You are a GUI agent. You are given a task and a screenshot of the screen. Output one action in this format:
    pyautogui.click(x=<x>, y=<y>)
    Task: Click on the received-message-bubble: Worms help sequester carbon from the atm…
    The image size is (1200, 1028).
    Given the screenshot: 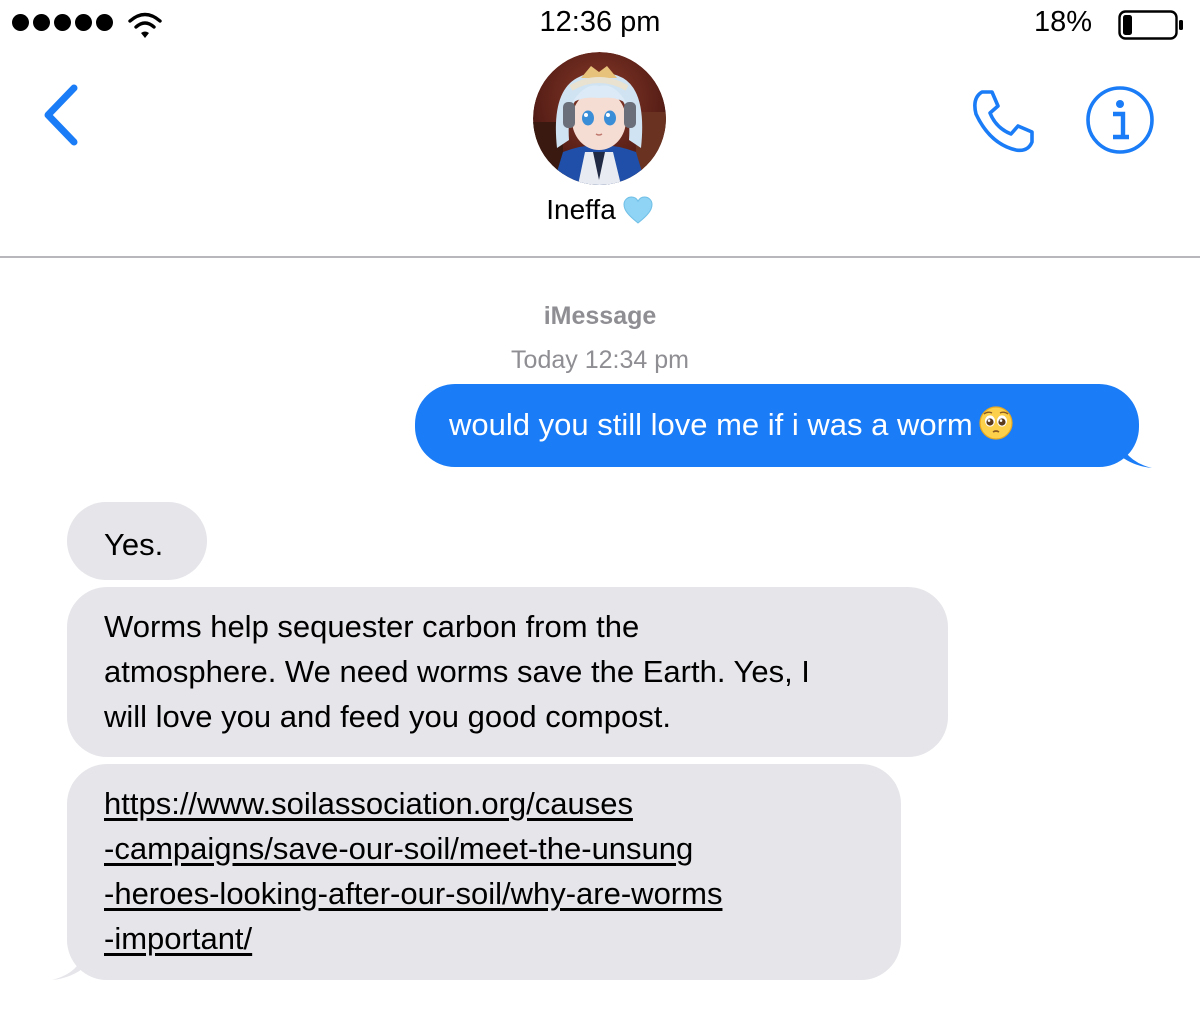 What is the action you would take?
    pyautogui.click(x=507, y=672)
    